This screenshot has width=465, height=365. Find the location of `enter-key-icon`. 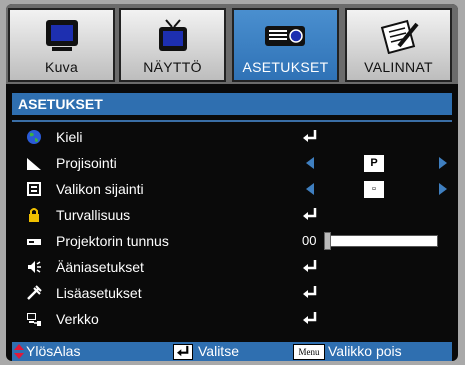

enter-key-icon is located at coordinates (183, 352).